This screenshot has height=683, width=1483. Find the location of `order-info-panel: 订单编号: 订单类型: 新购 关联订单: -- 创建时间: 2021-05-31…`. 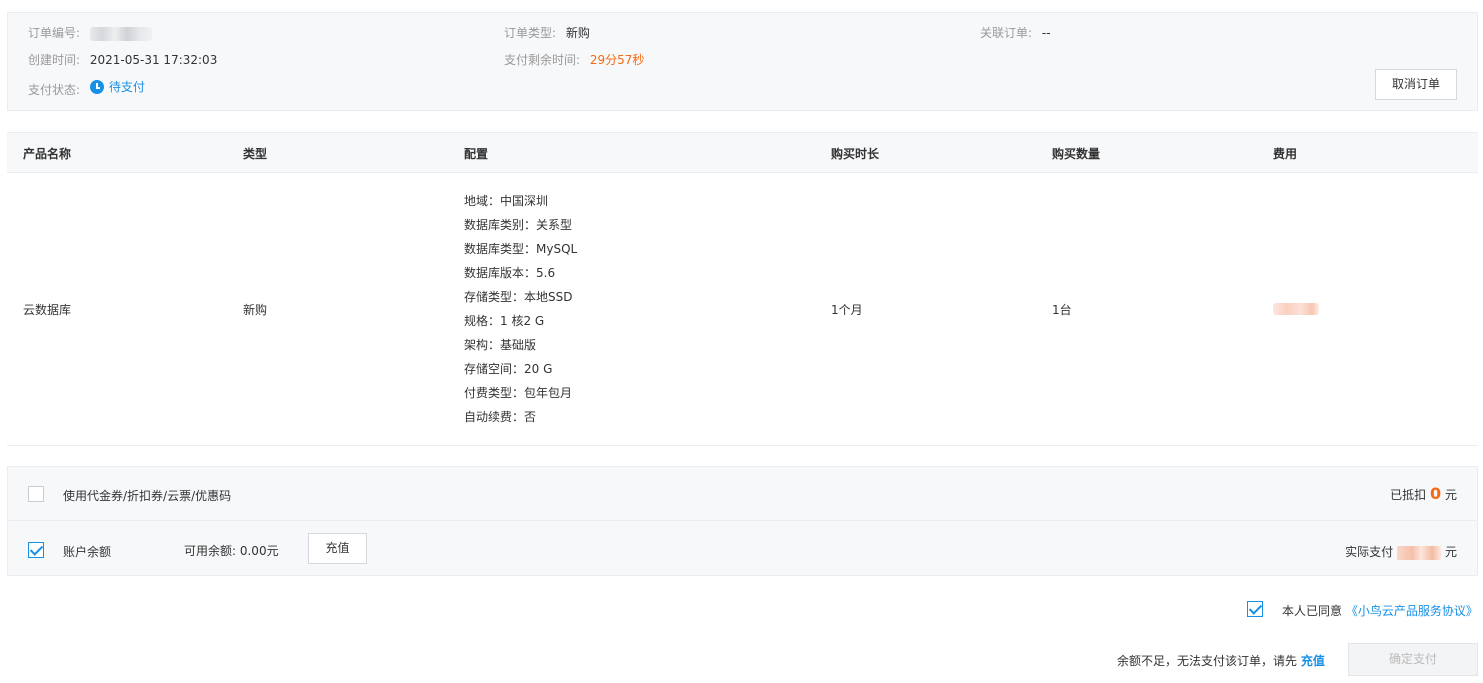

order-info-panel: 订单编号: 订单类型: 新购 关联订单: -- 创建时间: 2021-05-31… is located at coordinates (742, 61).